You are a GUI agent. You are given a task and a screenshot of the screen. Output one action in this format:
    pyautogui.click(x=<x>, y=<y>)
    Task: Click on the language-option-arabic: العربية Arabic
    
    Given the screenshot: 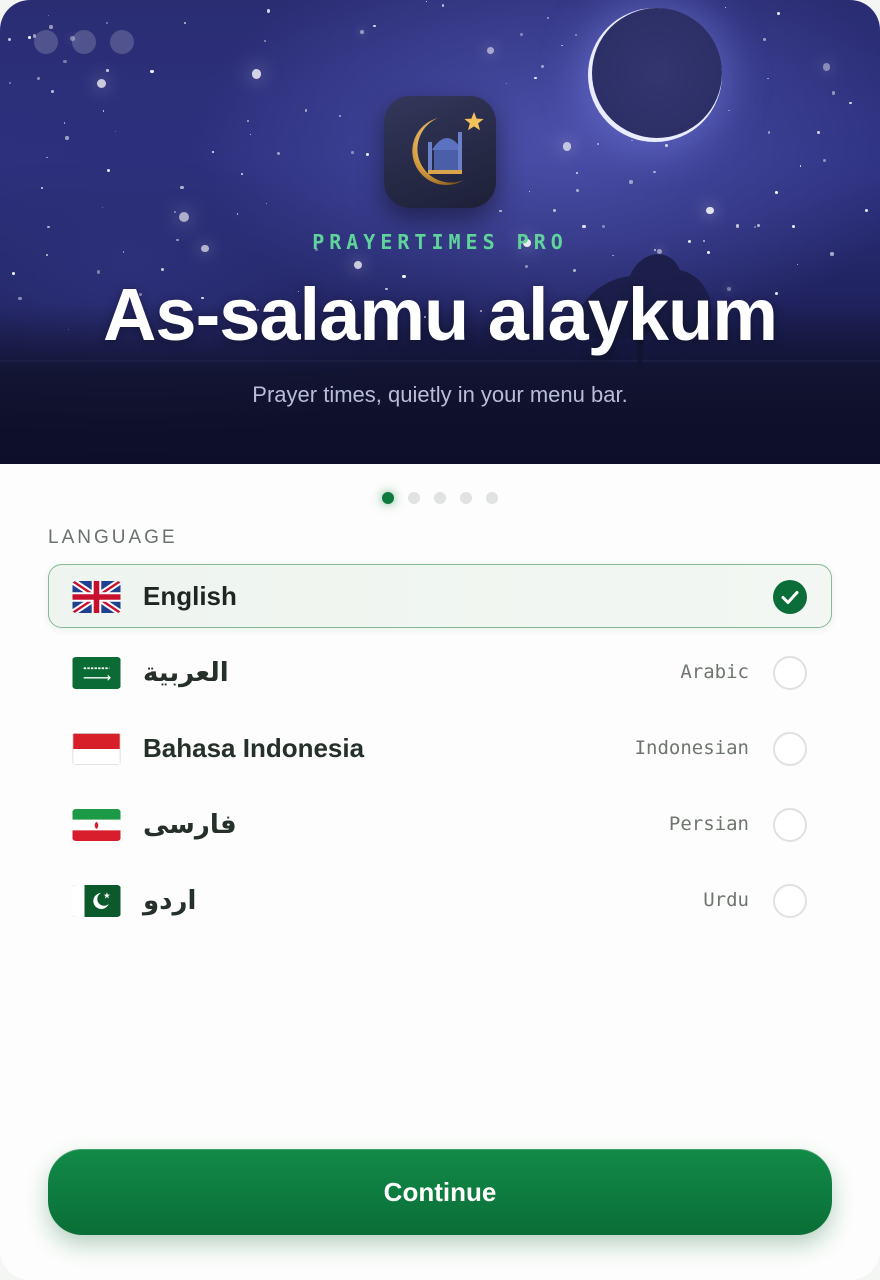 What is the action you would take?
    pyautogui.click(x=440, y=672)
    